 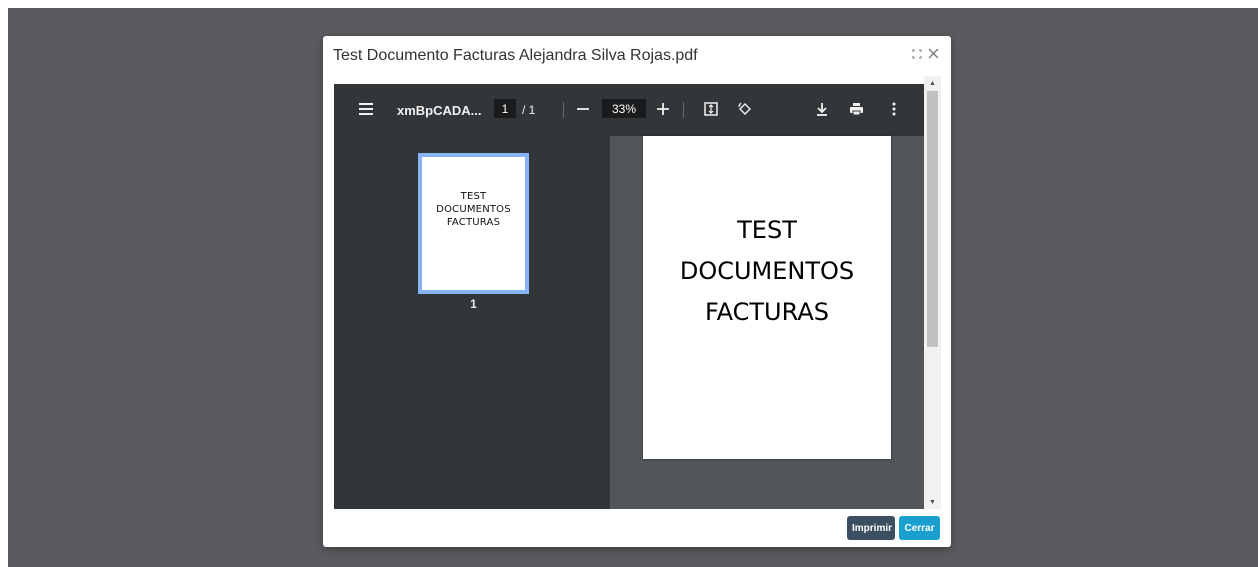 I want to click on menu-icon, so click(x=366, y=109).